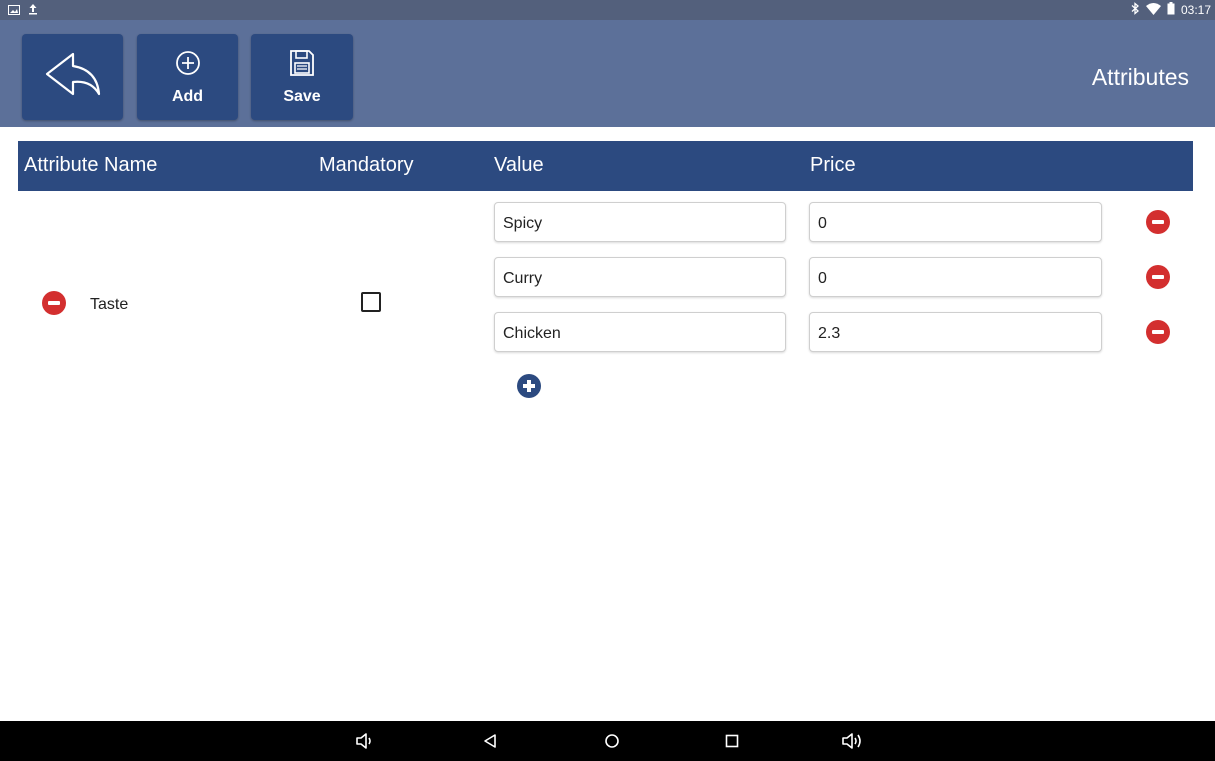 Image resolution: width=1215 pixels, height=761 pixels. What do you see at coordinates (1153, 10) in the screenshot?
I see `wifi-icon` at bounding box center [1153, 10].